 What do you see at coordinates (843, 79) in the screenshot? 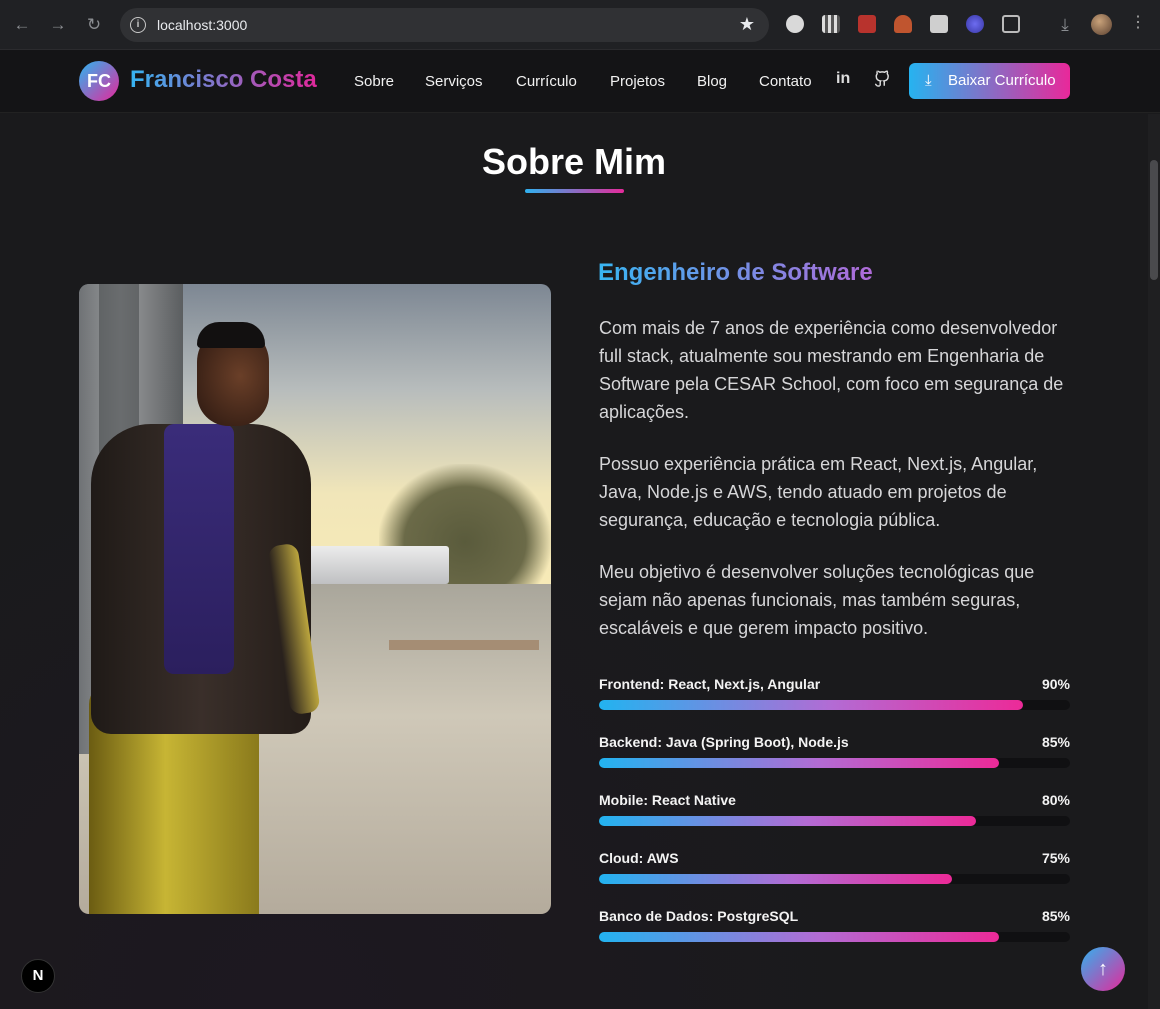
I see `linkedin-icon: in` at bounding box center [843, 79].